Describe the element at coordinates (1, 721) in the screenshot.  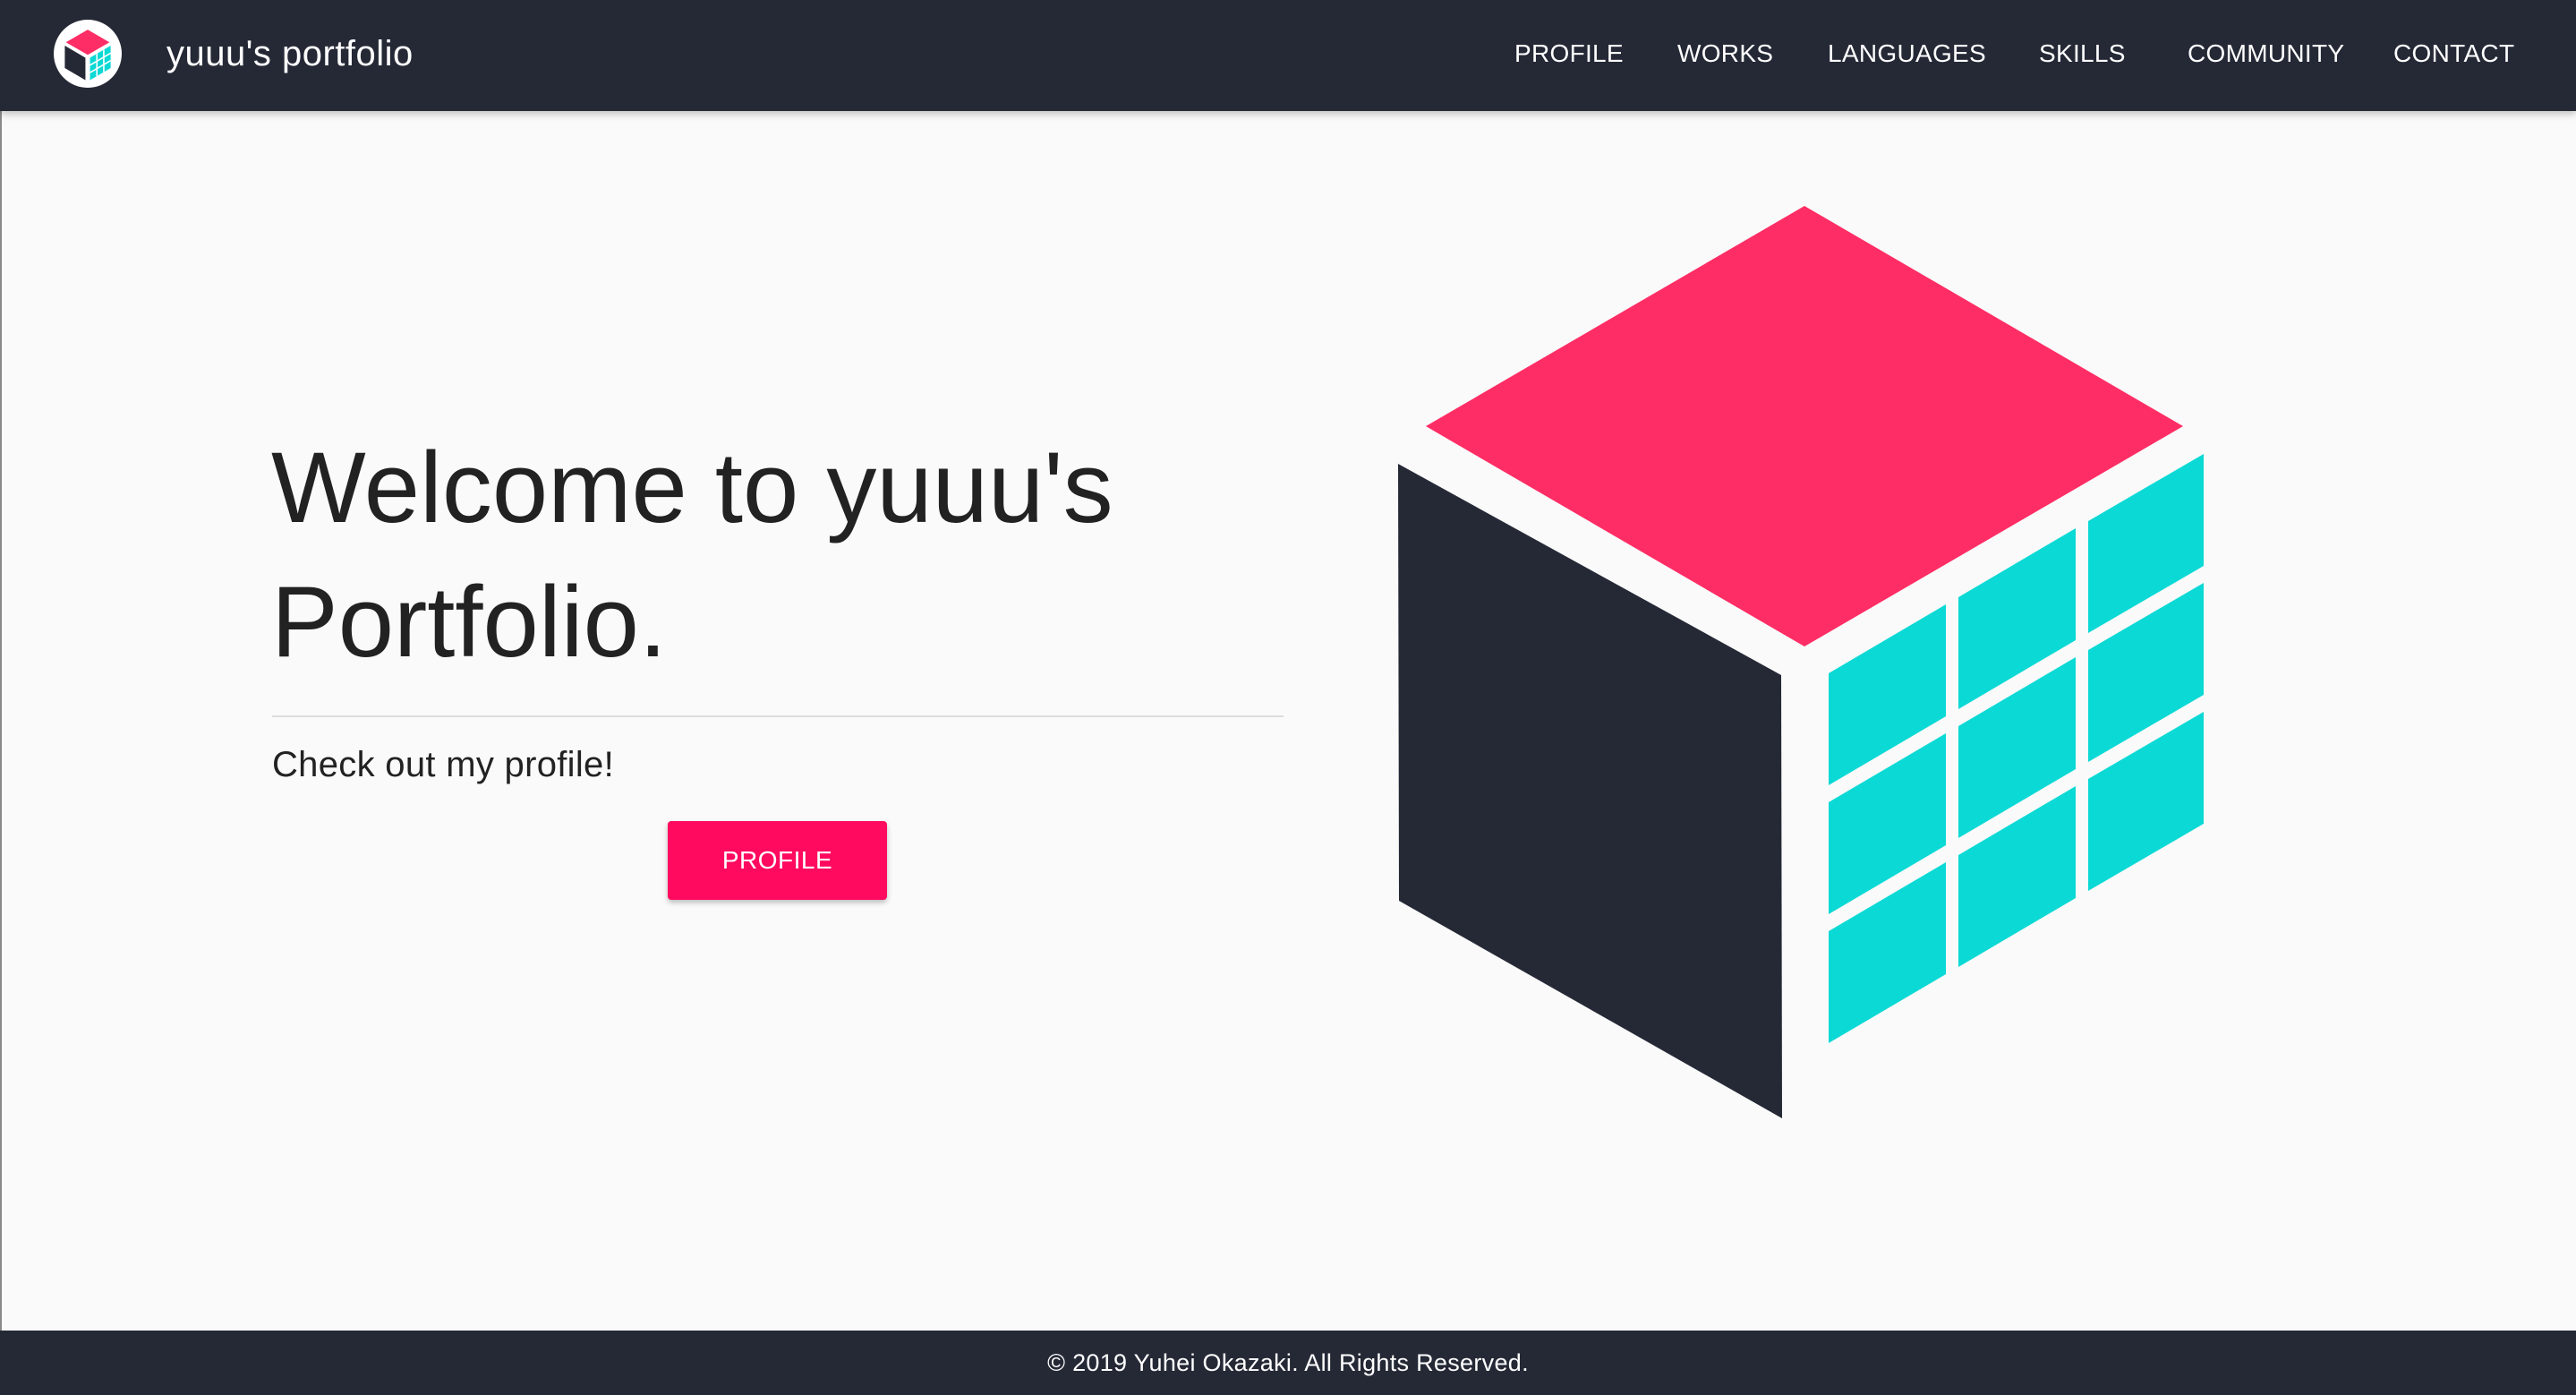
I see `window-left-border` at that location.